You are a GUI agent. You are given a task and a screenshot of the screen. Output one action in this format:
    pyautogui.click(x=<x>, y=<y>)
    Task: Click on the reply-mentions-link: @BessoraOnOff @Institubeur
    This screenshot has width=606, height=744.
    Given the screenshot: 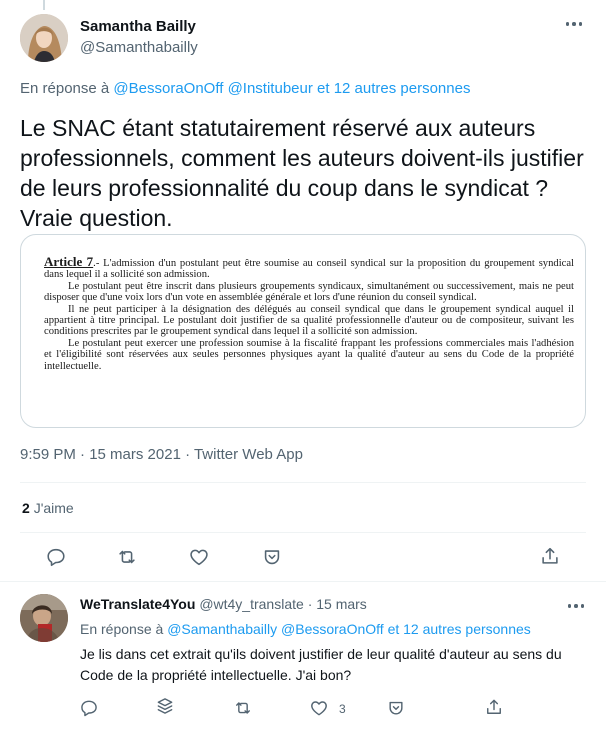 What is the action you would take?
    pyautogui.click(x=212, y=88)
    